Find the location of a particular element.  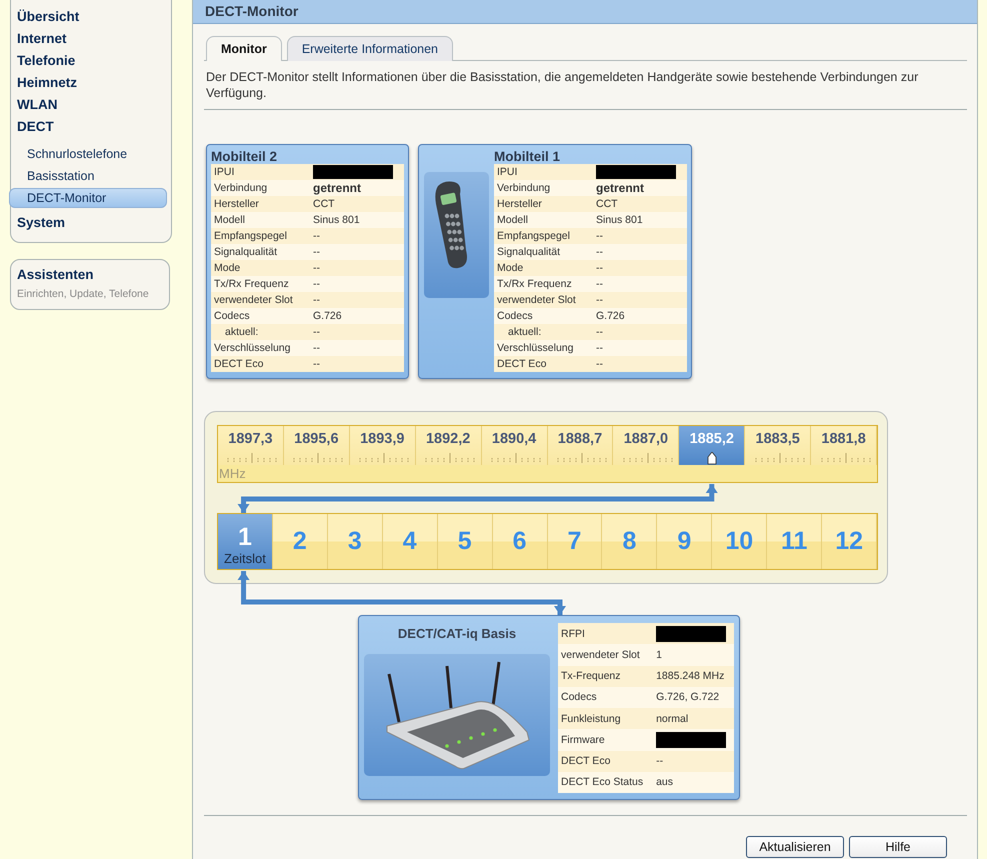

timeslot: 9 is located at coordinates (684, 541).